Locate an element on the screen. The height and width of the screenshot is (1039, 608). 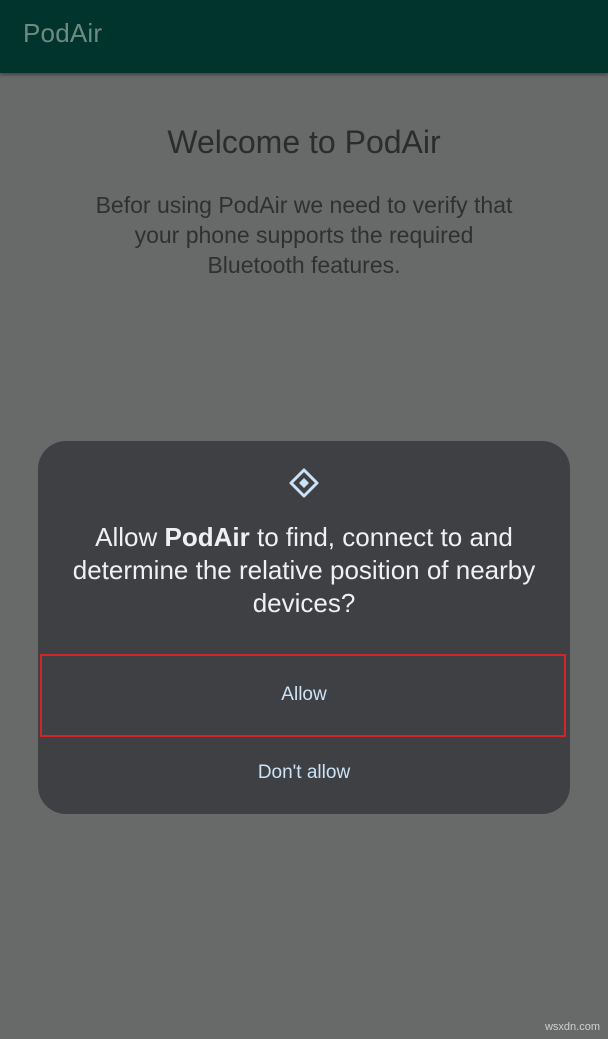
permission-app-name: PodAir is located at coordinates (207, 537).